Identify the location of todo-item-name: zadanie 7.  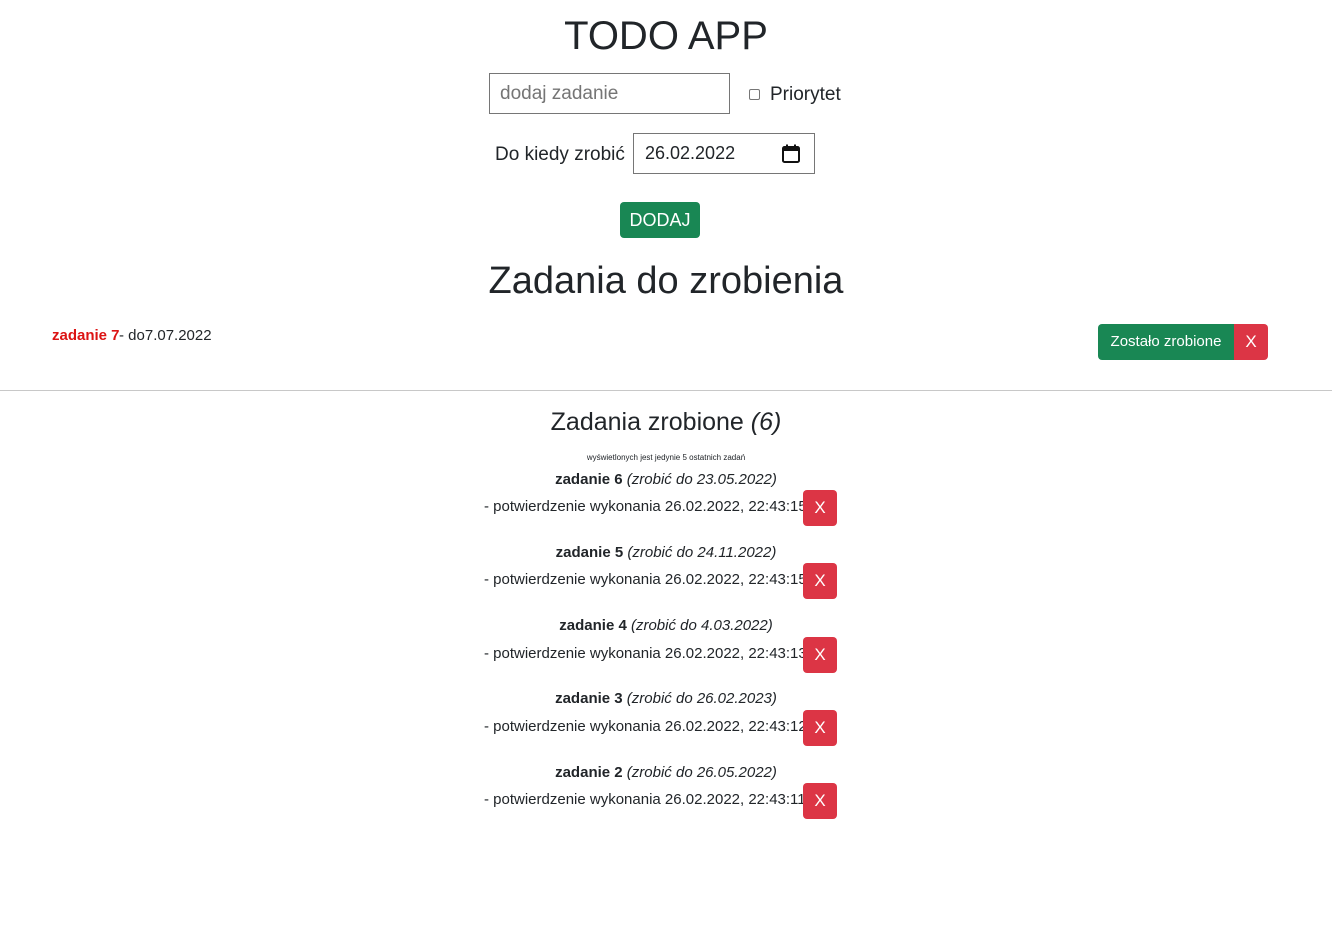
(86, 335).